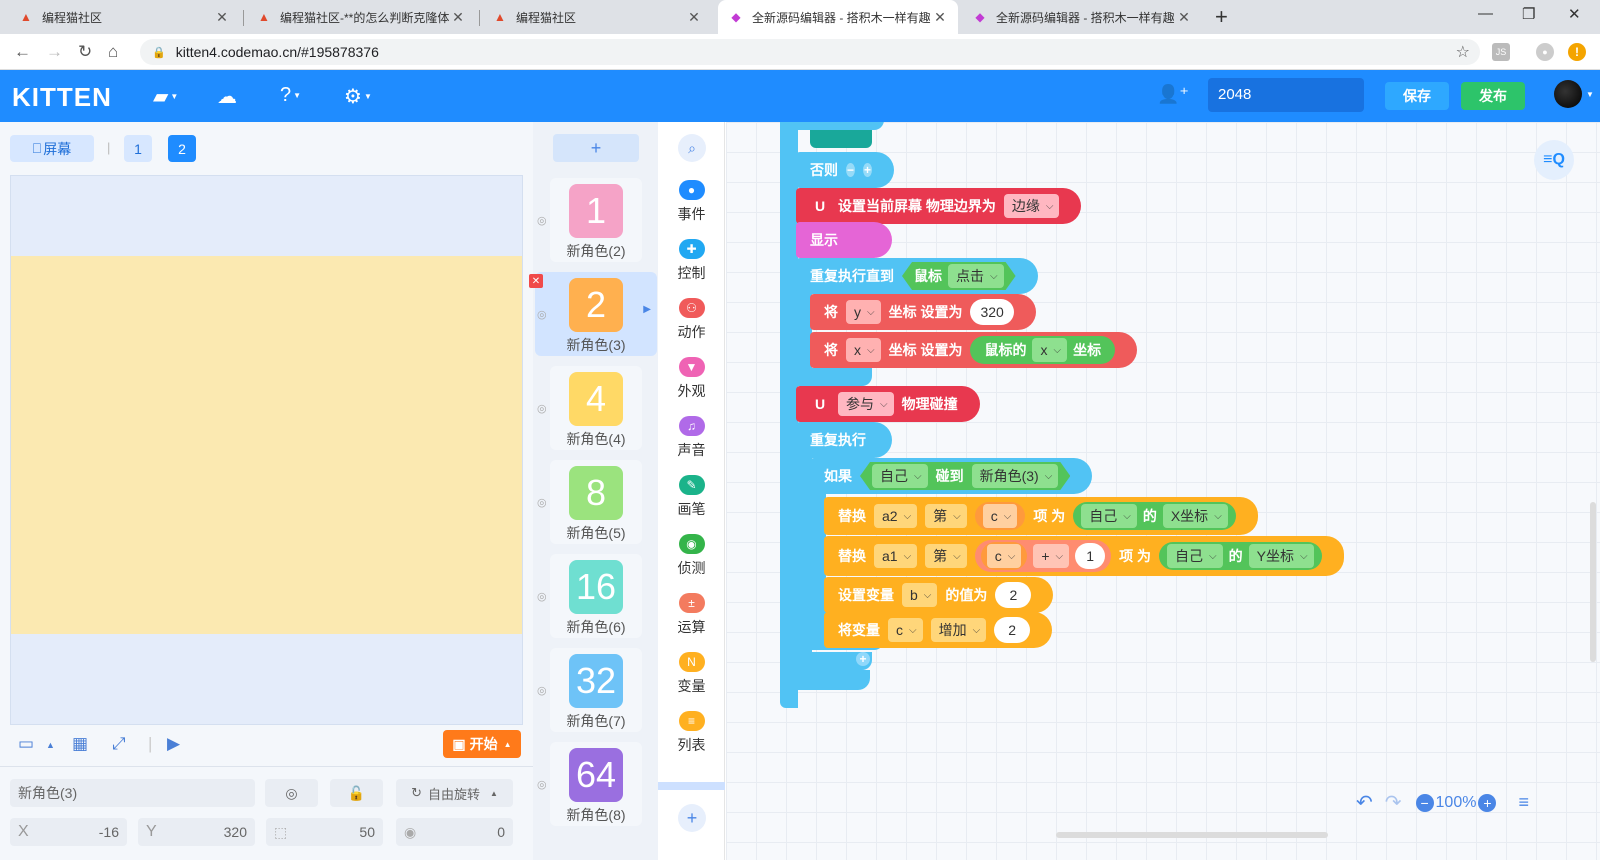 The width and height of the screenshot is (1600, 860). What do you see at coordinates (691, 267) in the screenshot?
I see `category-control: ✚ 控制` at bounding box center [691, 267].